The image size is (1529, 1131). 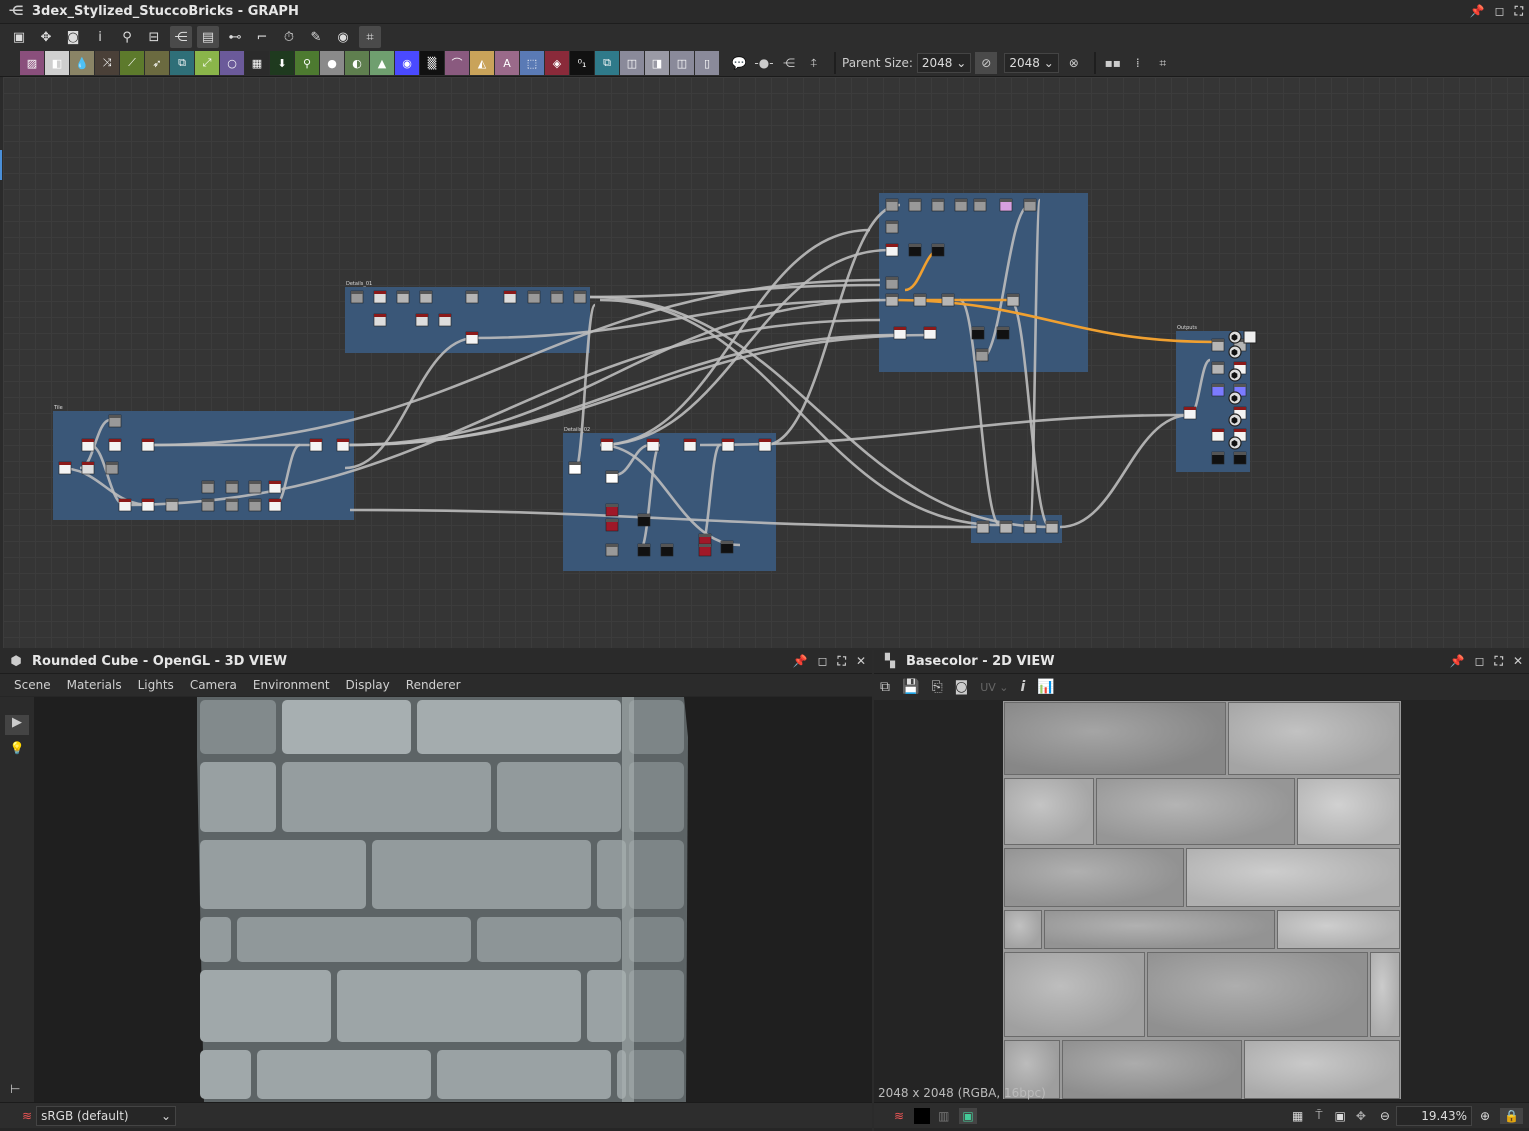 I want to click on export-icon: ⧉, so click(x=885, y=687).